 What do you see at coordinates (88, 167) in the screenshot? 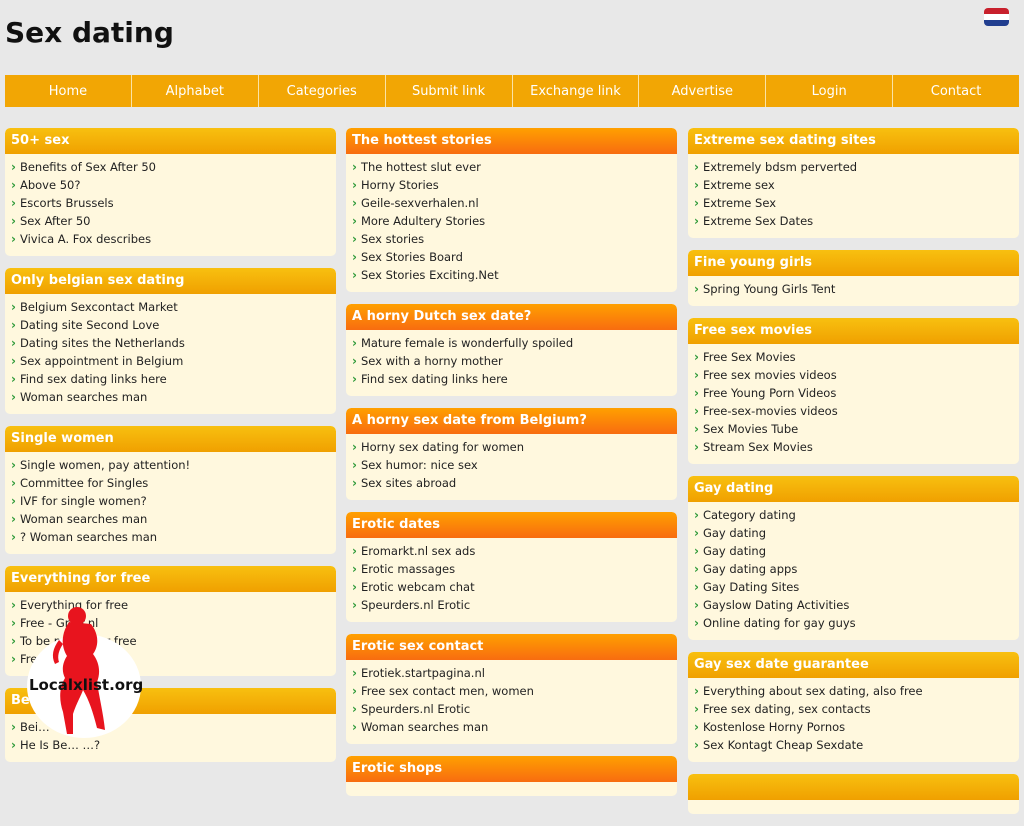
I see `link-text: Benefits of Sex After 50` at bounding box center [88, 167].